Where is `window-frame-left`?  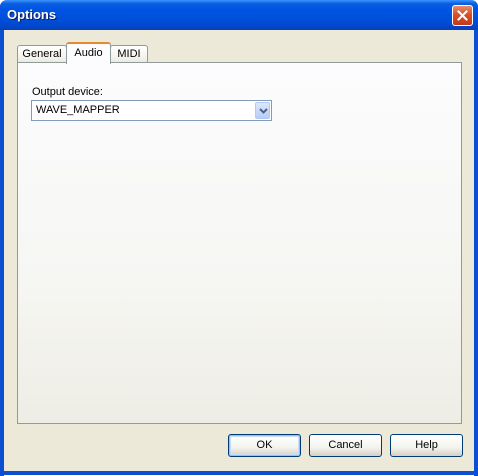 window-frame-left is located at coordinates (2, 253).